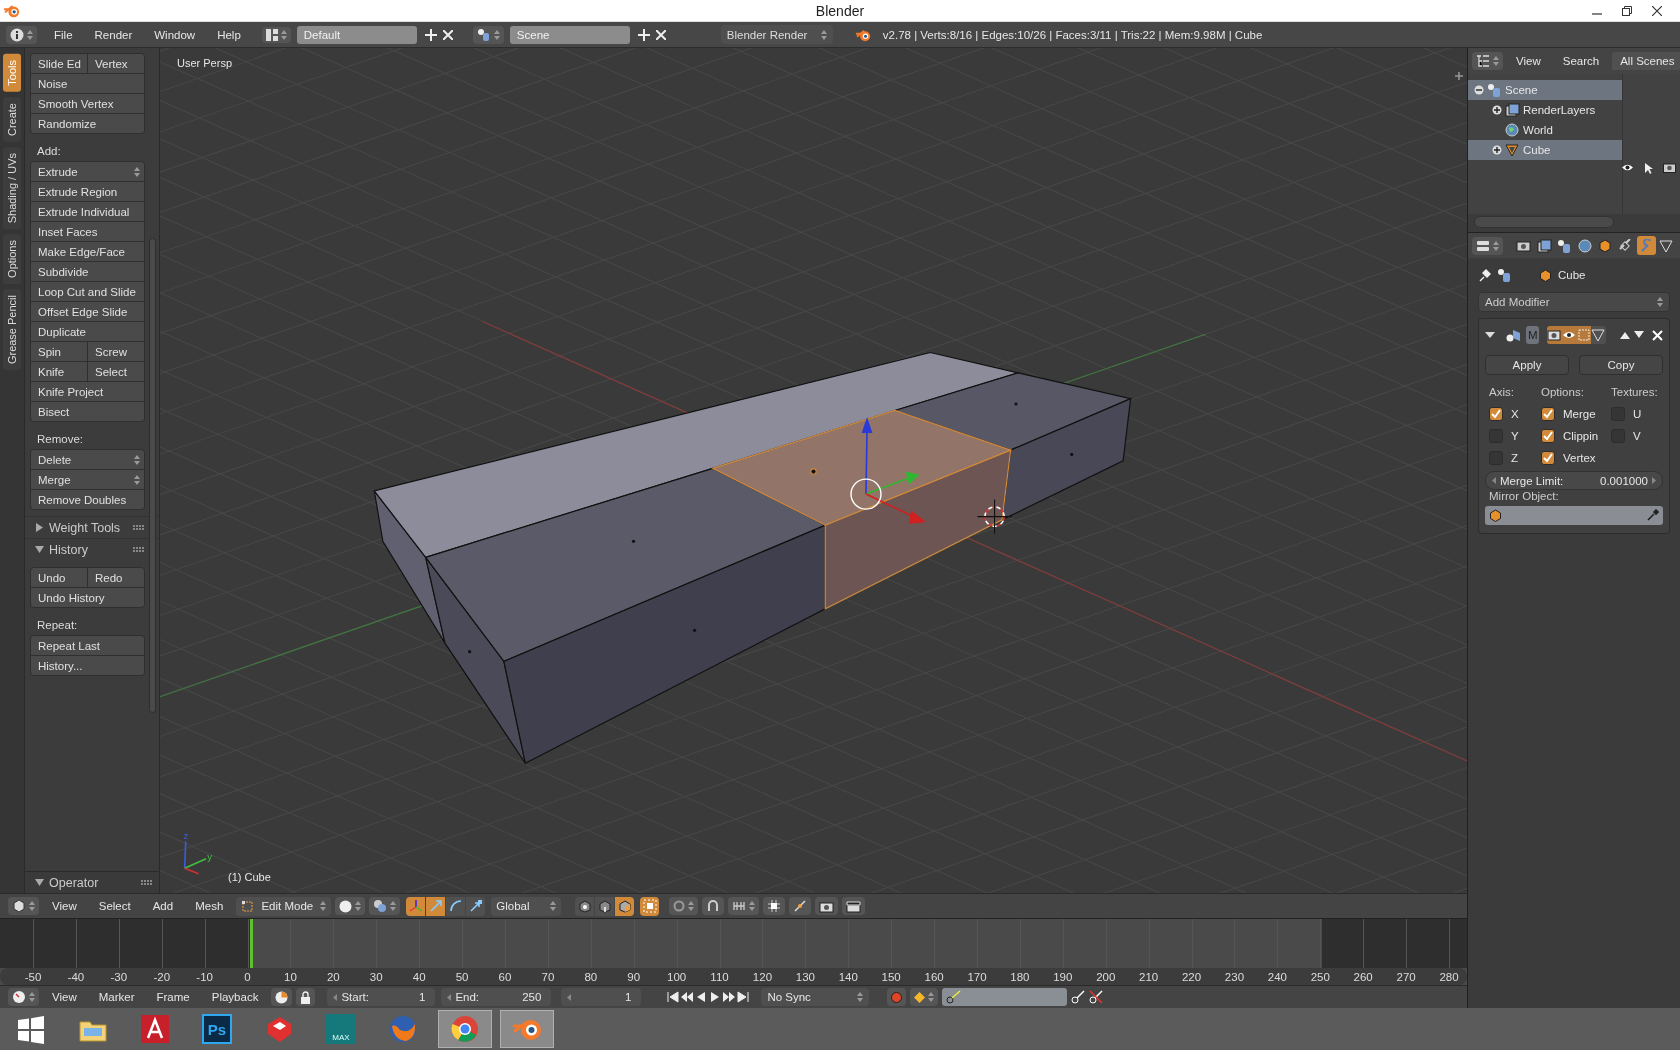 Image resolution: width=1680 pixels, height=1050 pixels. I want to click on tool-button: Noise, so click(87, 83).